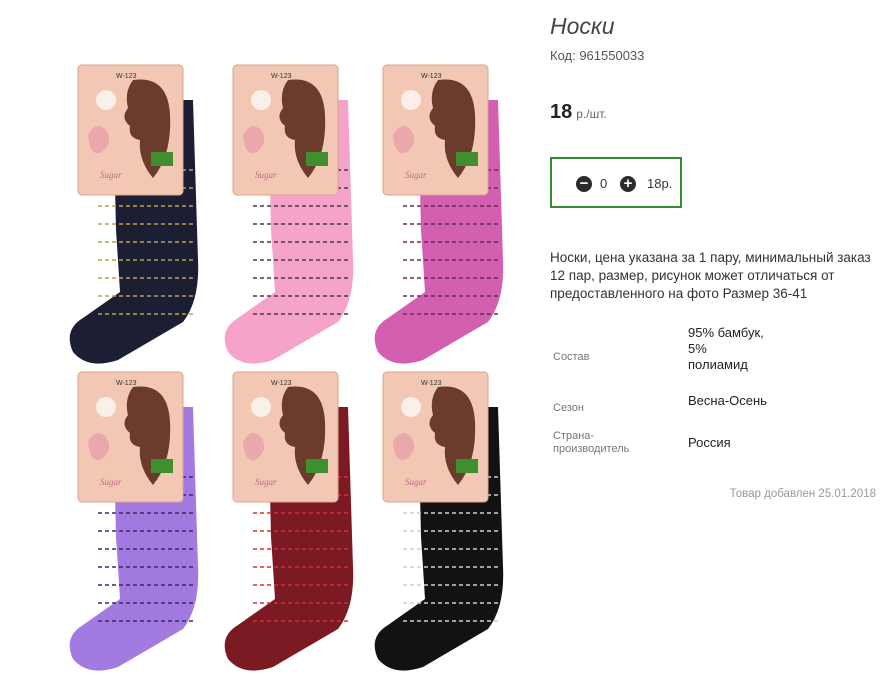 This screenshot has width=881, height=688. I want to click on product-code: Код: 961550033, so click(597, 55).